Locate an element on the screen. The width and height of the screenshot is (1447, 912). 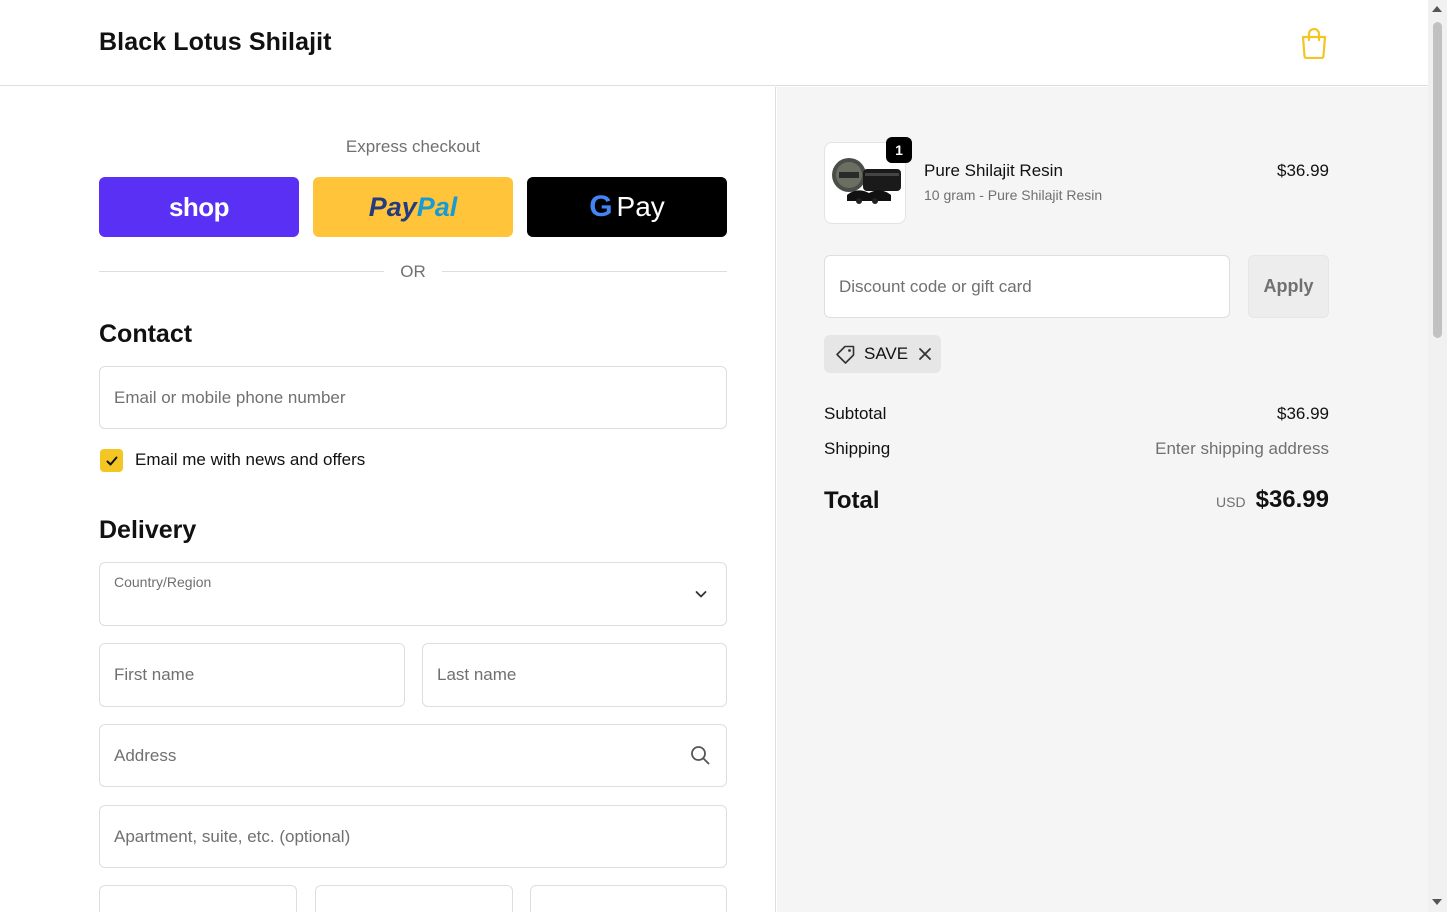
email-field: Email or mobile phone number is located at coordinates (413, 397).